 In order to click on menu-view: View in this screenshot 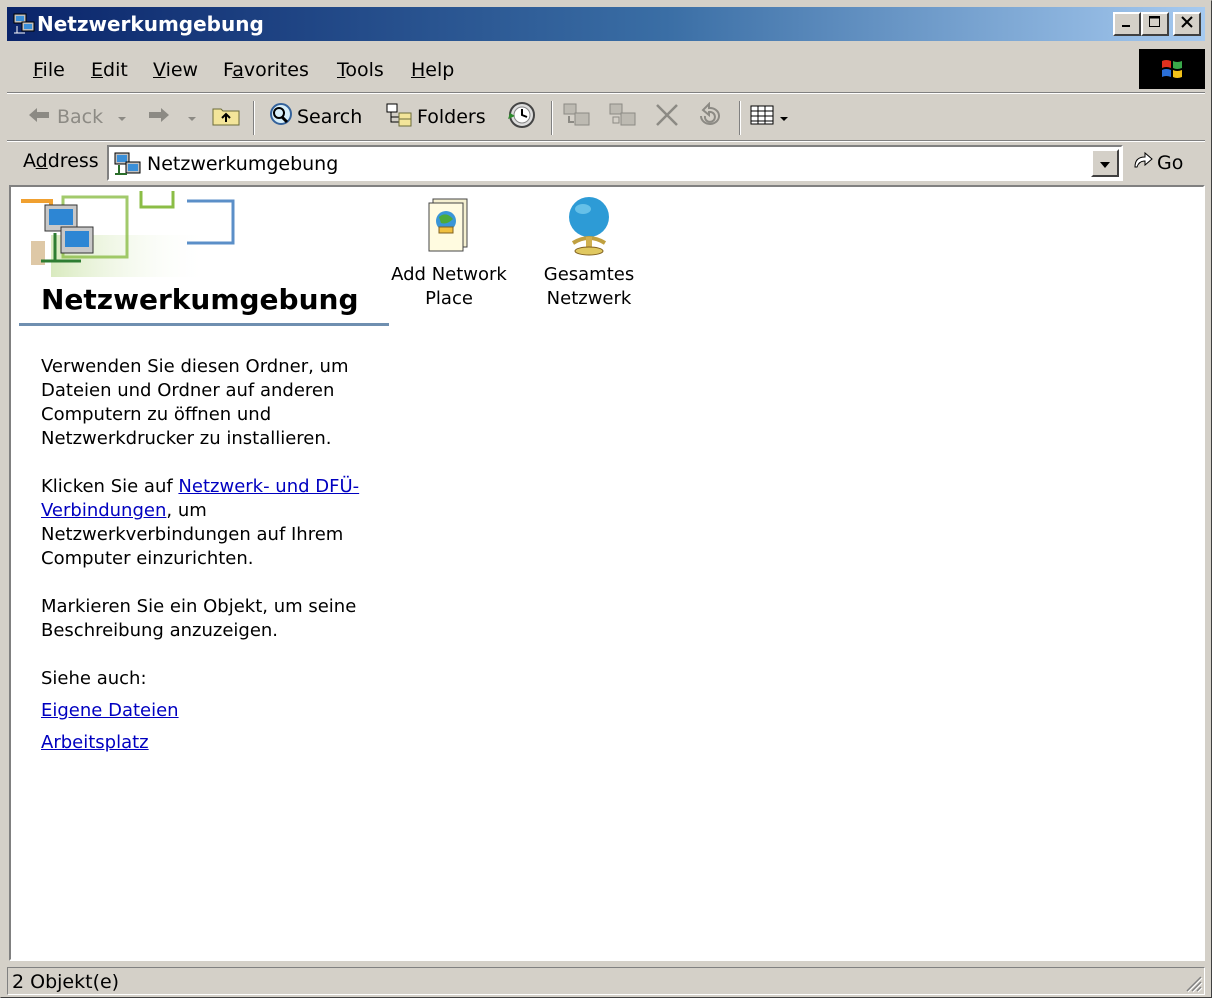, I will do `click(175, 70)`.